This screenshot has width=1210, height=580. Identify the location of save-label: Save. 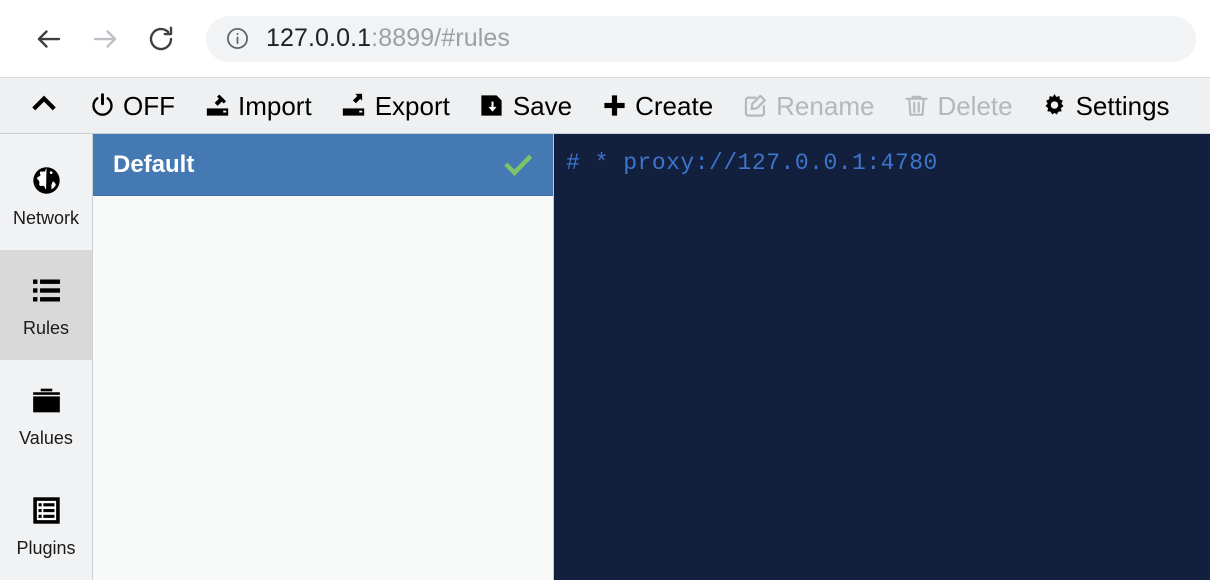
(542, 105).